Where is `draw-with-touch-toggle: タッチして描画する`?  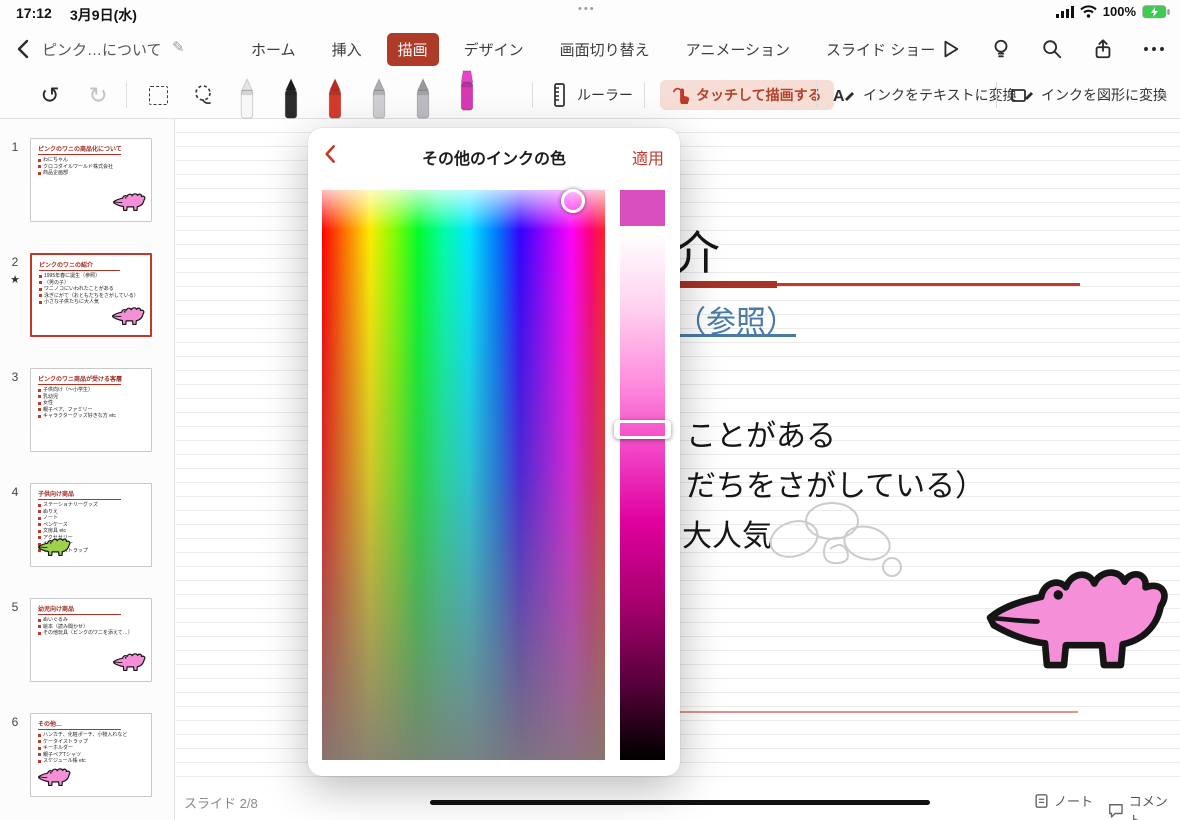 draw-with-touch-toggle: タッチして描画する is located at coordinates (747, 95).